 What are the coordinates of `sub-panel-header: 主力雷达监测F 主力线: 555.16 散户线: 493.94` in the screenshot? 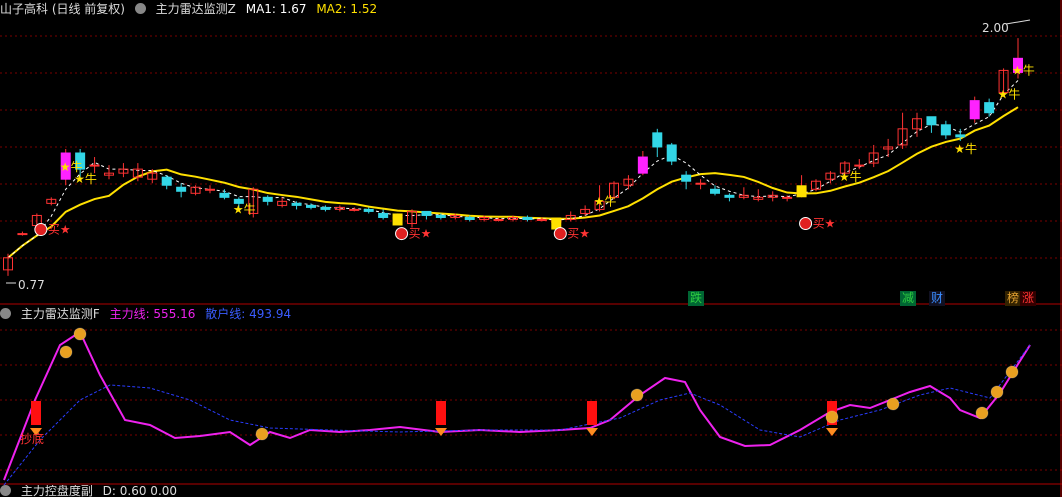 It's located at (148, 314).